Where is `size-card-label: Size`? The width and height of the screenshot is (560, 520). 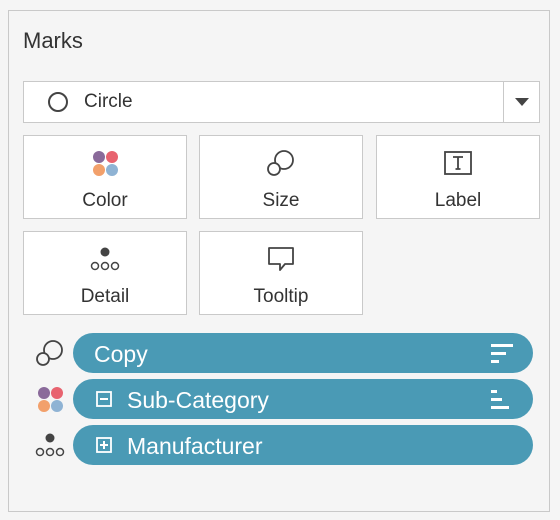
size-card-label: Size is located at coordinates (281, 200).